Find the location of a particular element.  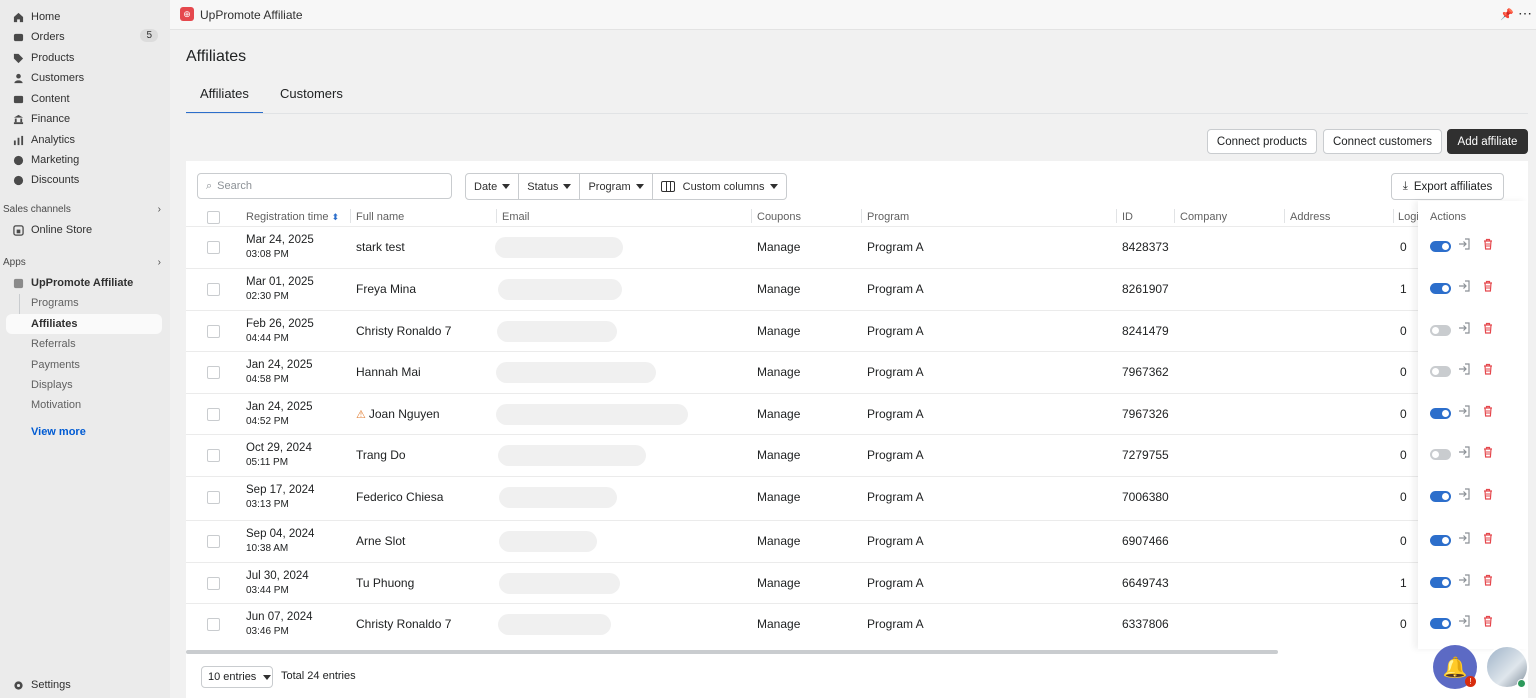

tab-affiliates: Affiliates is located at coordinates (224, 100).